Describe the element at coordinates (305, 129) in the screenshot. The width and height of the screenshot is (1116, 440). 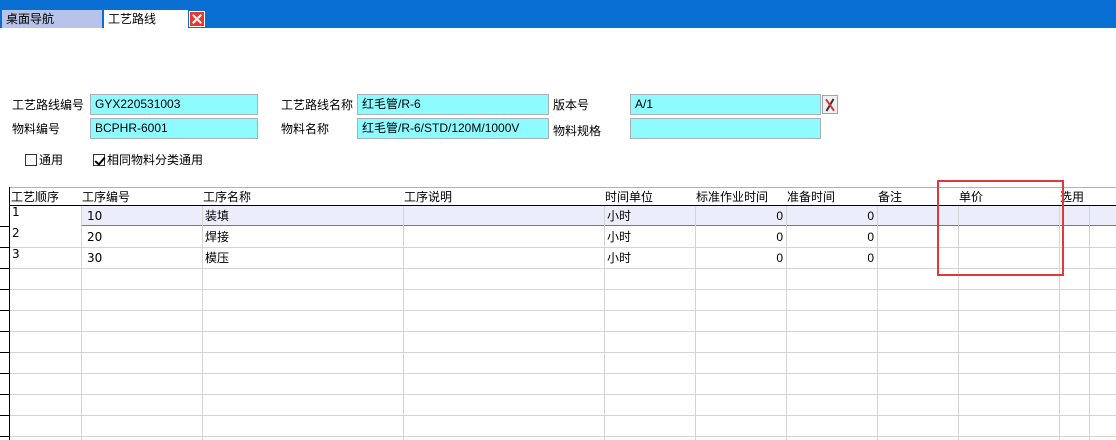
I see `material-name-label: 物料名称` at that location.